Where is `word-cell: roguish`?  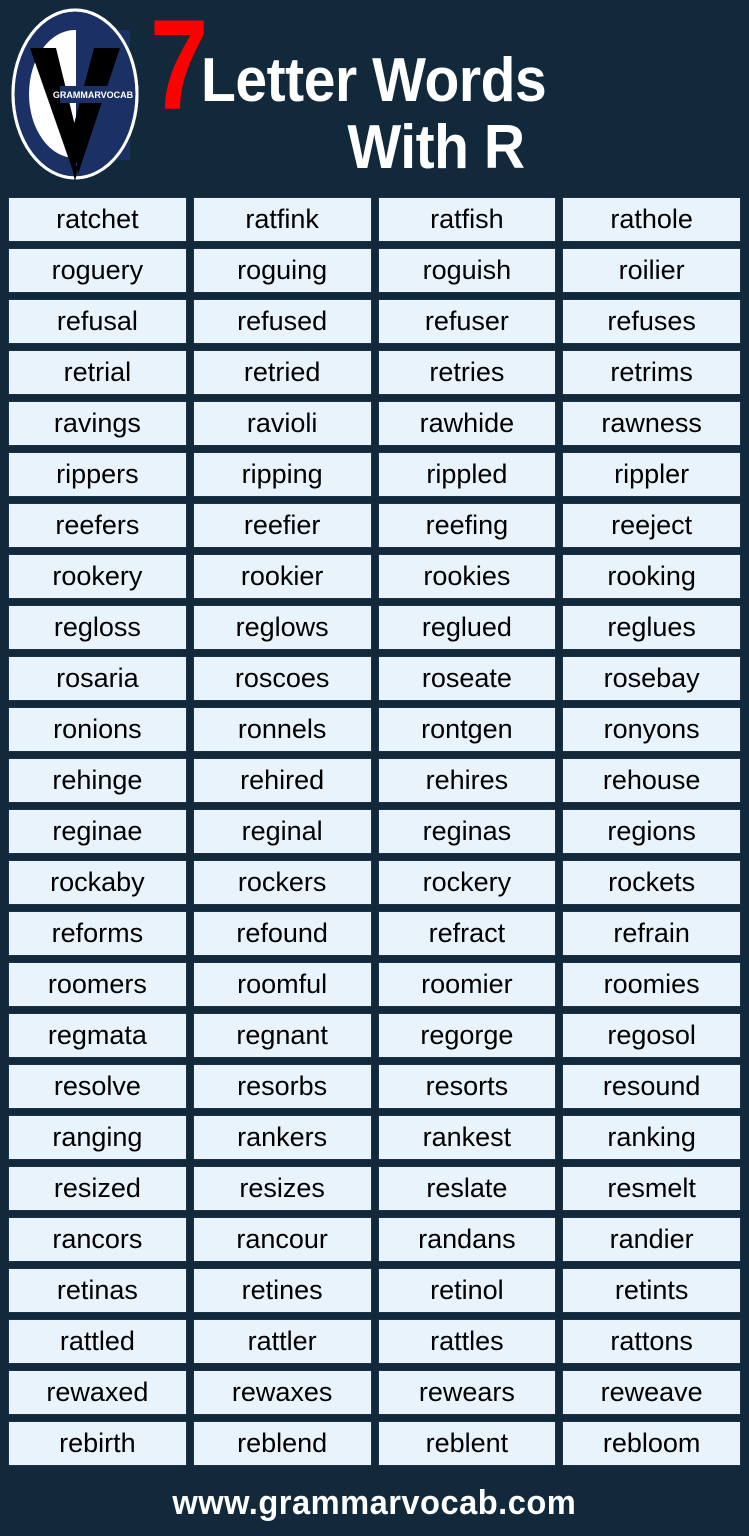 word-cell: roguish is located at coordinates (467, 270).